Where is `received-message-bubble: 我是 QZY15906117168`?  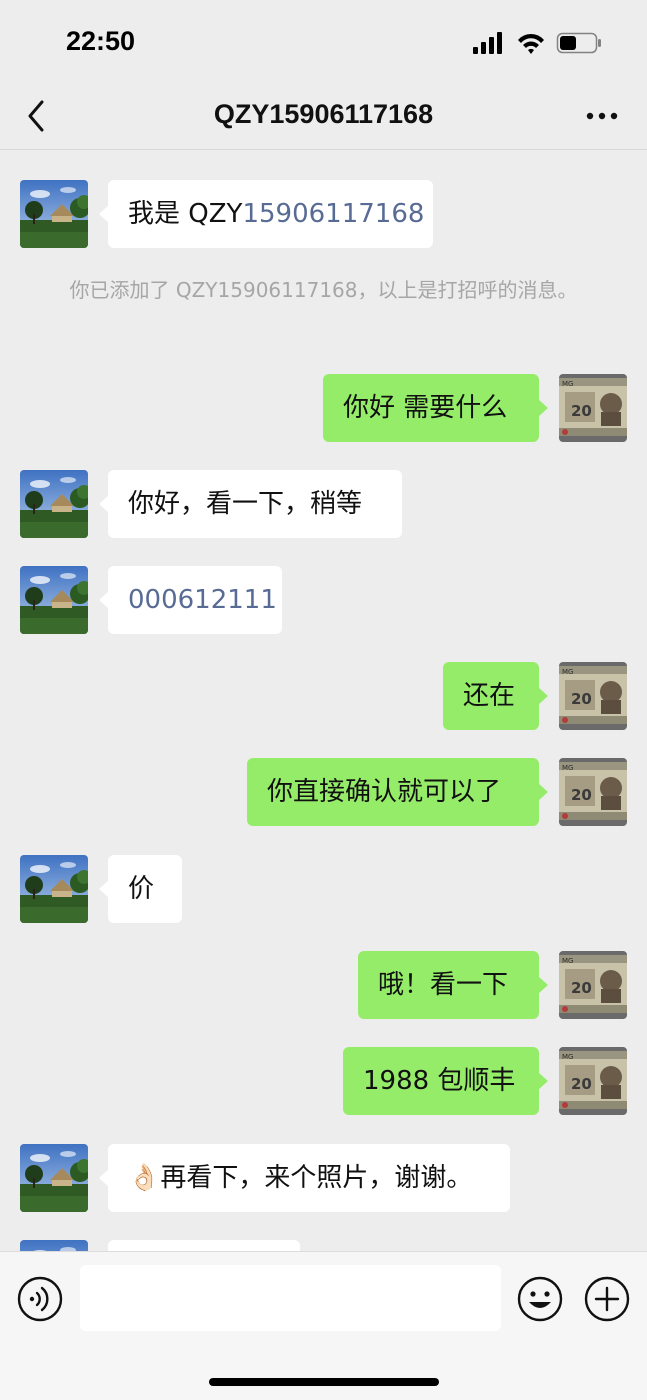 received-message-bubble: 我是 QZY15906117168 is located at coordinates (266, 214).